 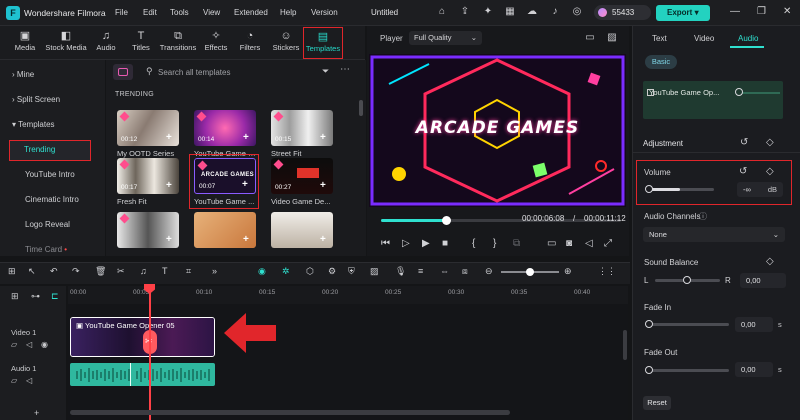 What do you see at coordinates (123, 72) in the screenshot?
I see `favorites-button` at bounding box center [123, 72].